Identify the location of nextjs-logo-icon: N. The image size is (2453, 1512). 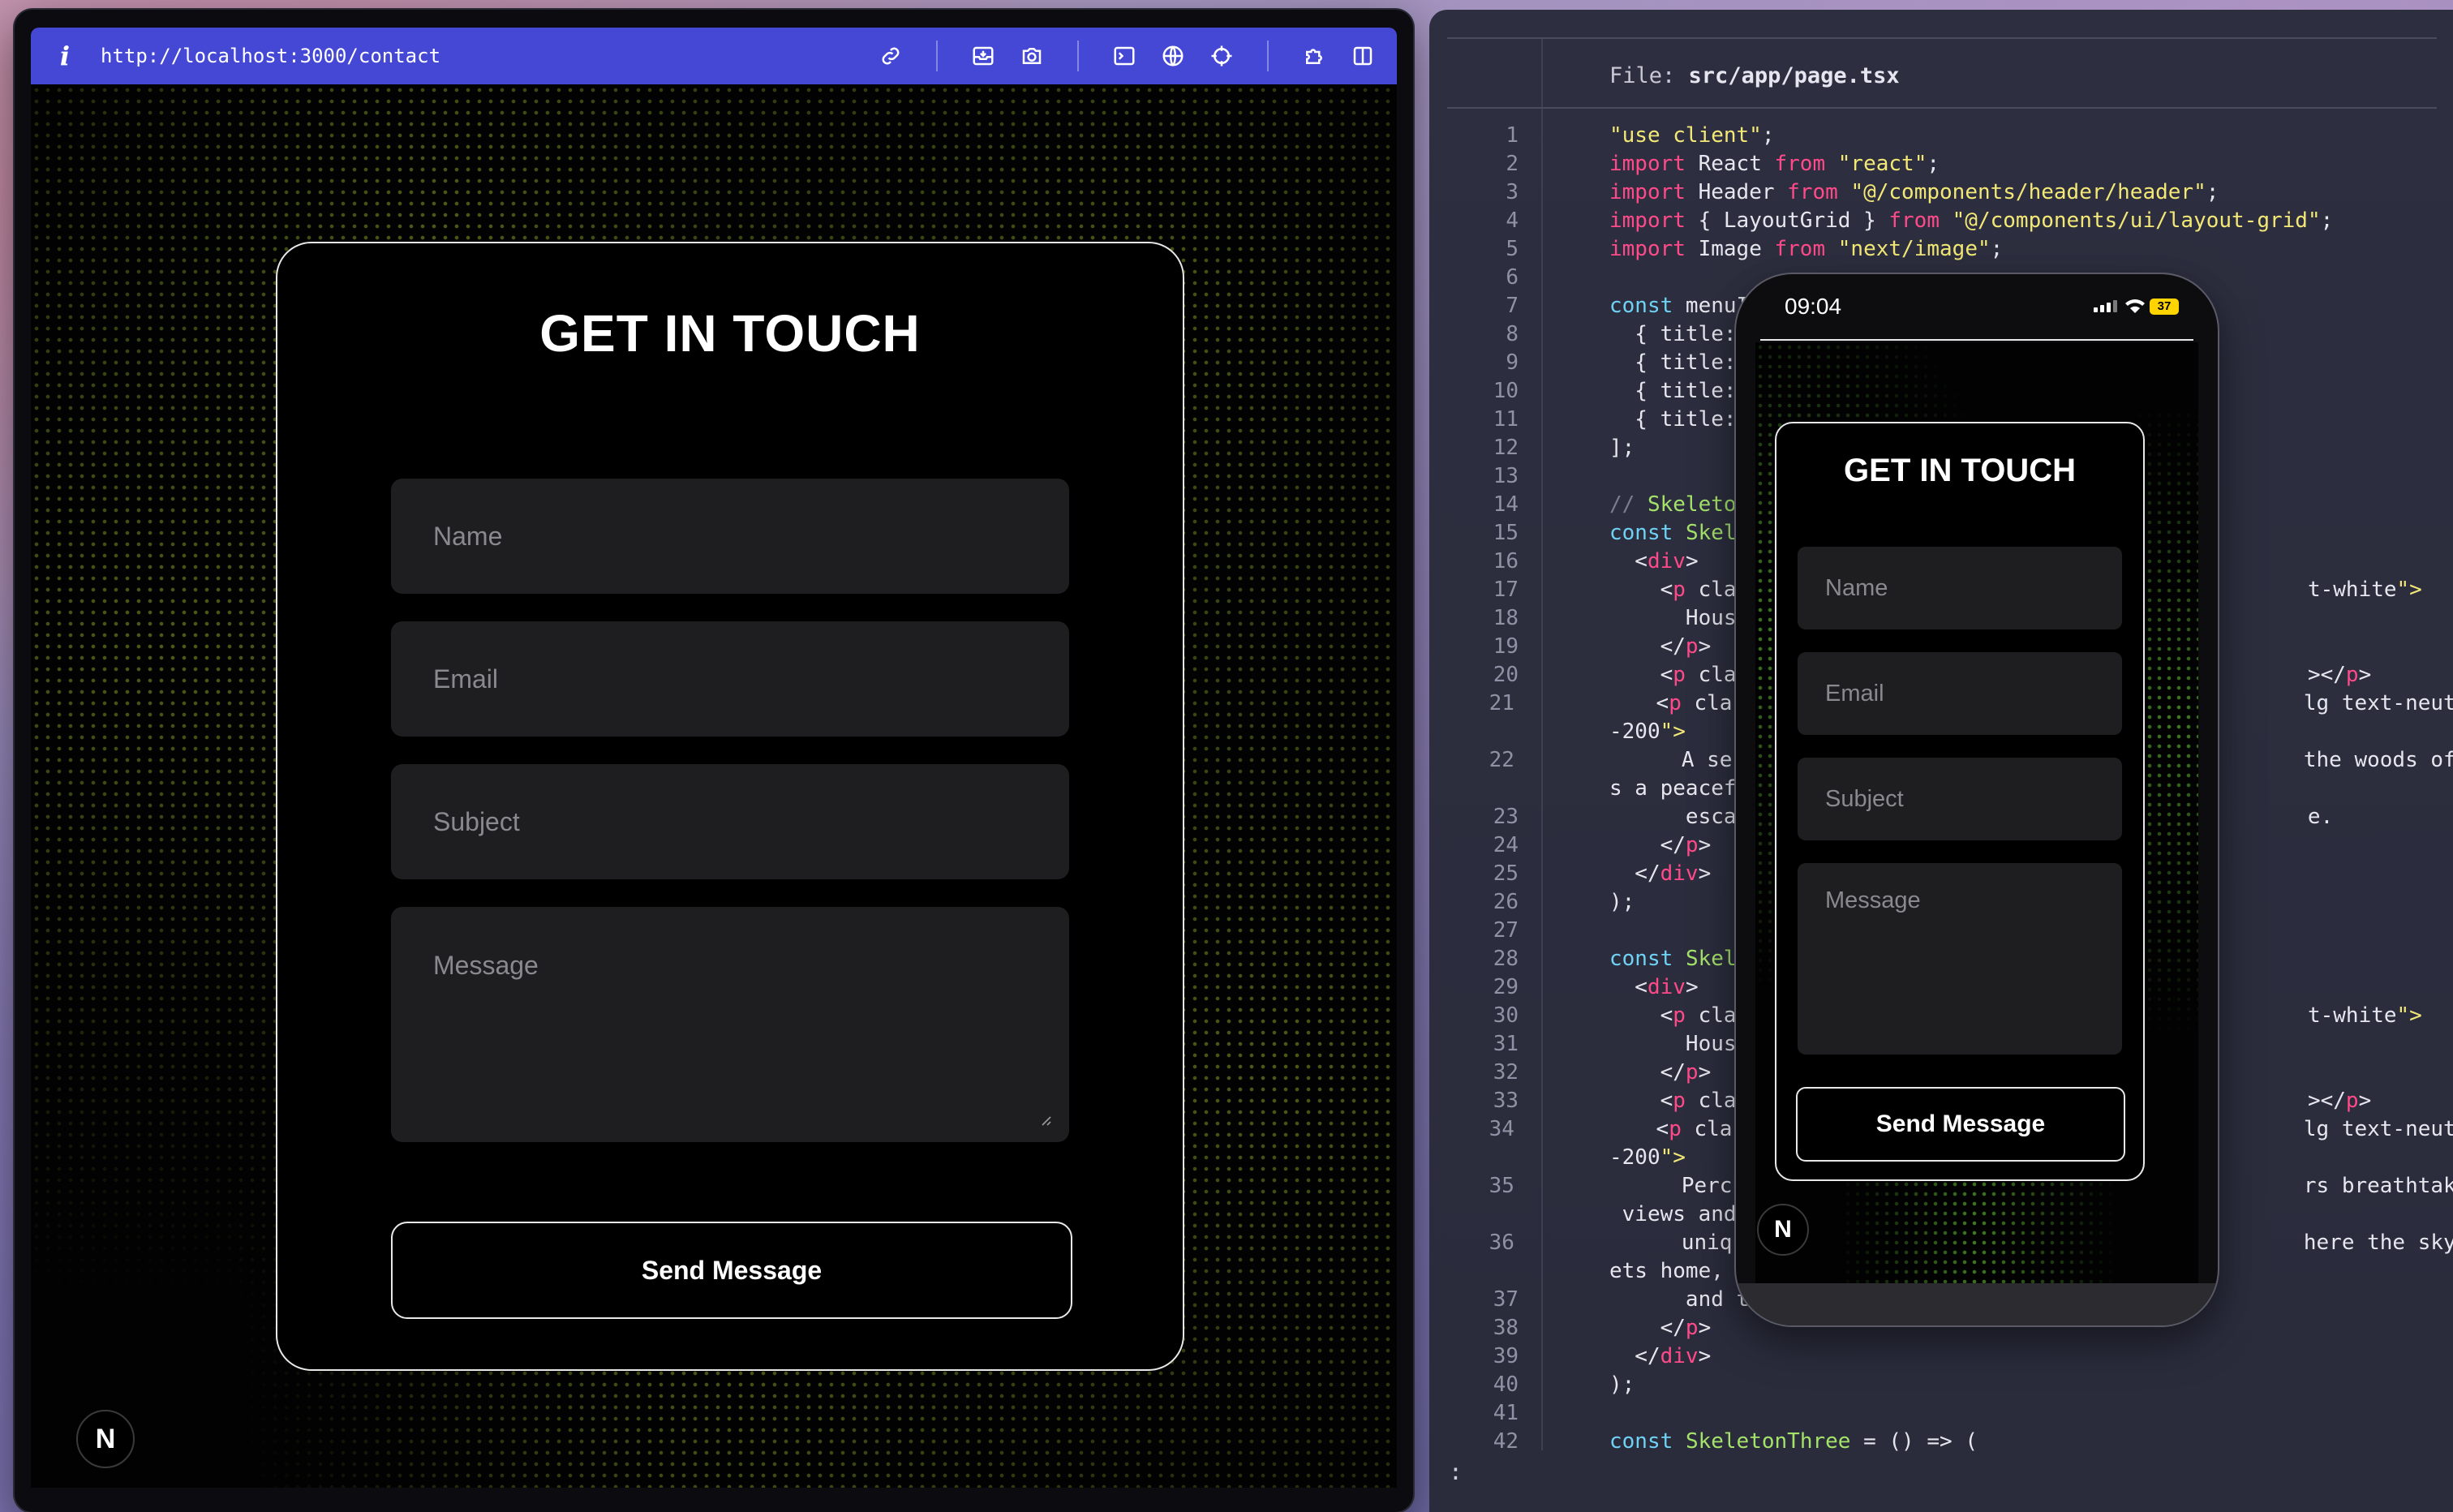
(105, 1439).